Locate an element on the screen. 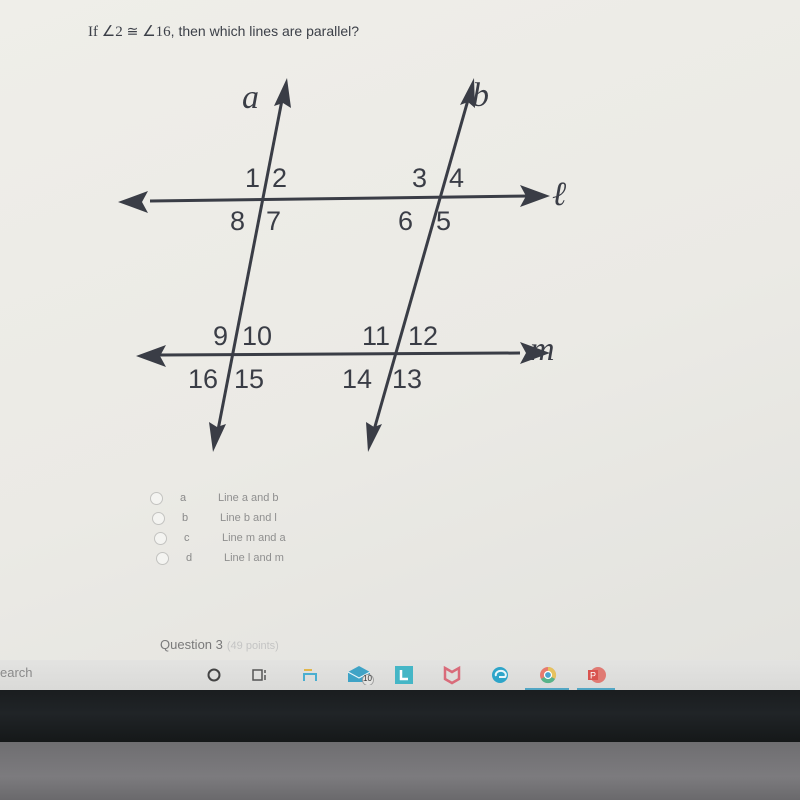 This screenshot has height=800, width=800. option-a: a Line a and b is located at coordinates (214, 498).